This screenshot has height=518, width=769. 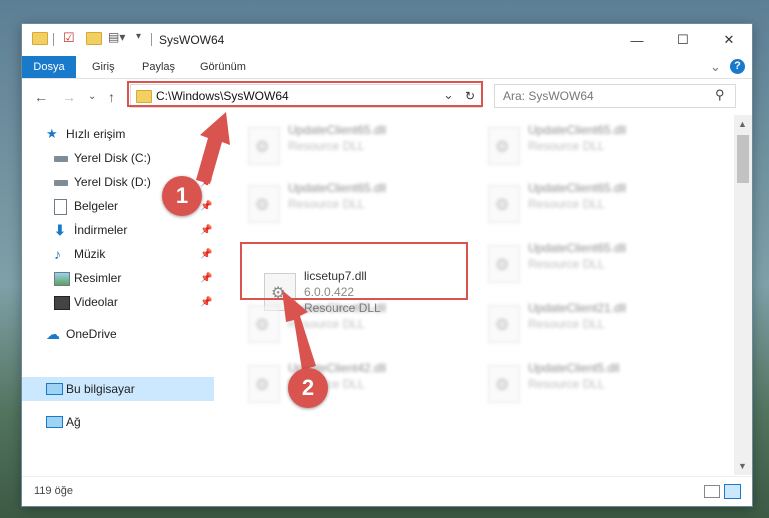 What do you see at coordinates (256, 241) in the screenshot?
I see `callout-arrows` at bounding box center [256, 241].